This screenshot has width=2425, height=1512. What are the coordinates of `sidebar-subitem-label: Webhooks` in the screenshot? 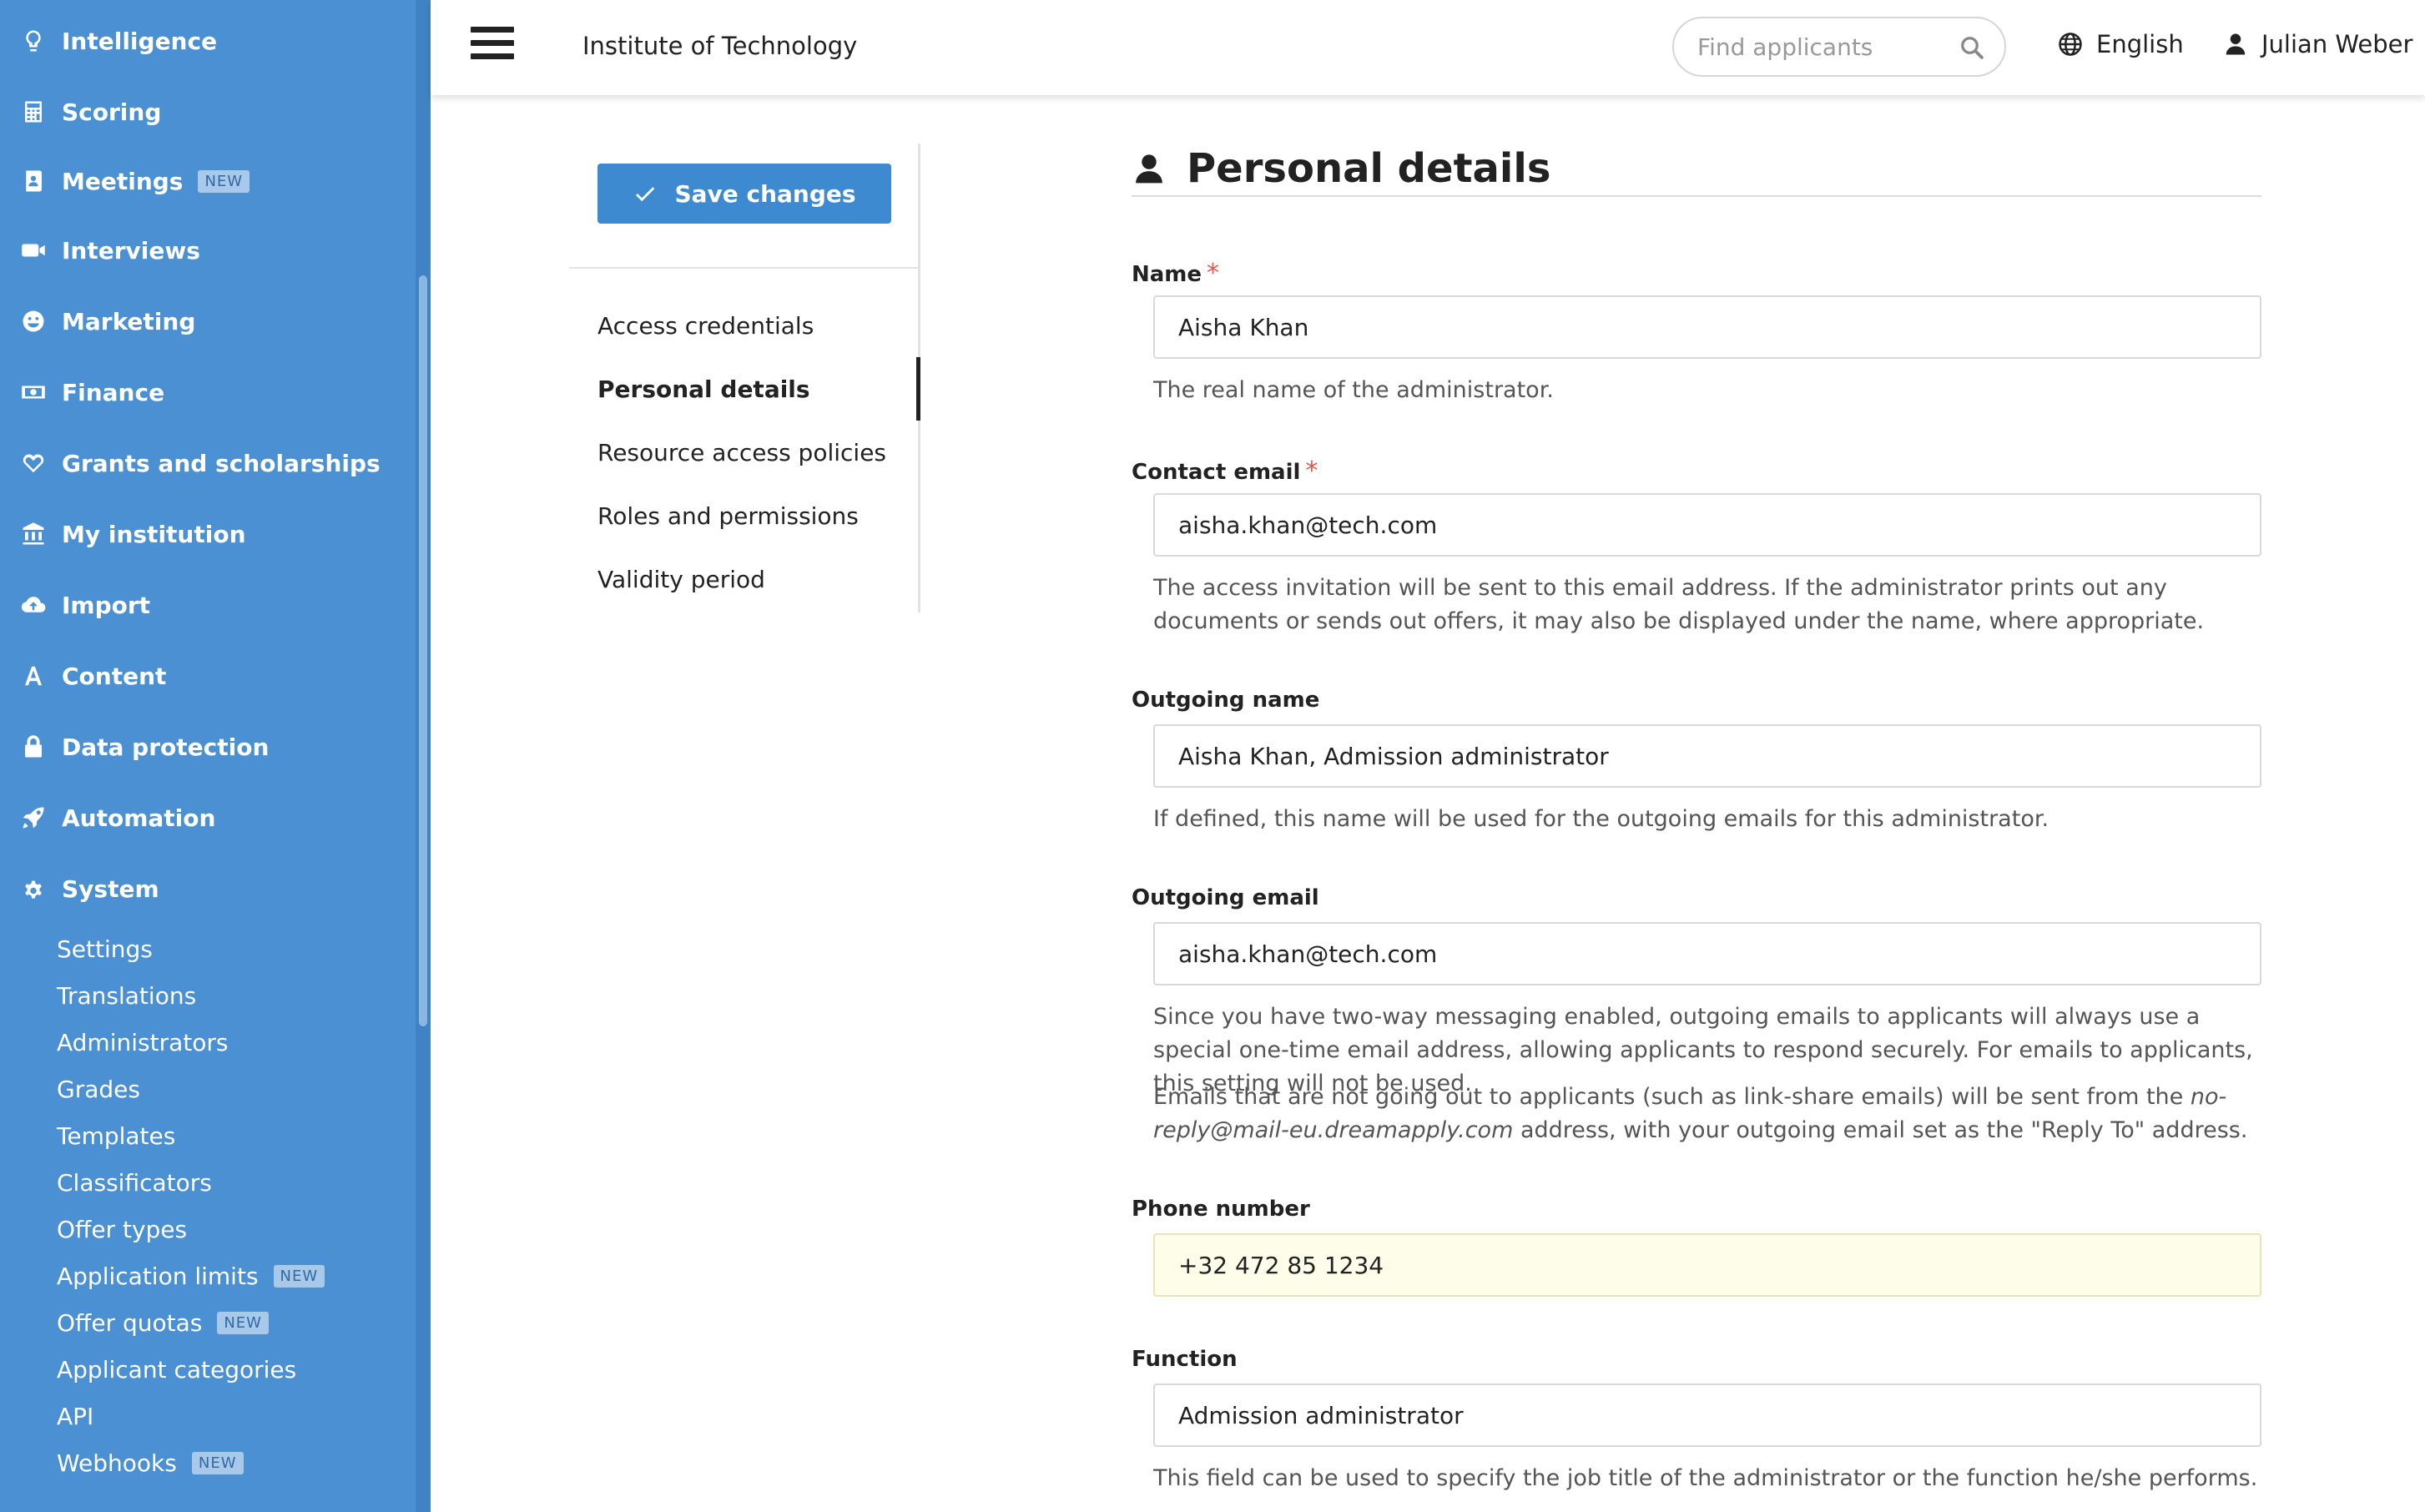 It's located at (117, 1463).